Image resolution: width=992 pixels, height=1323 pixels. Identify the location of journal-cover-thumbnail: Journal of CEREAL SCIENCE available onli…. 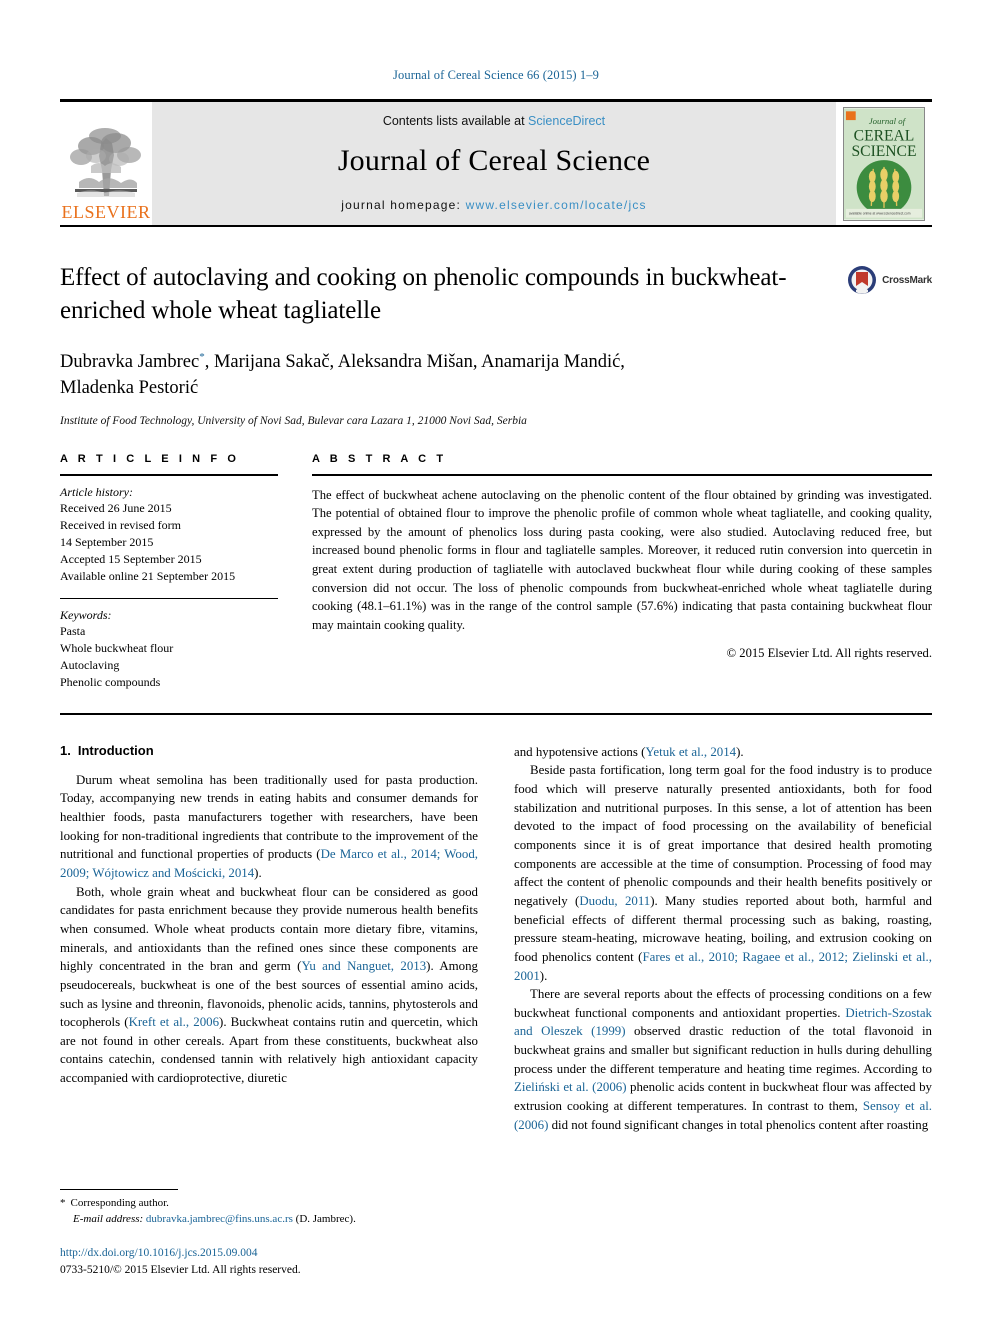
(884, 163).